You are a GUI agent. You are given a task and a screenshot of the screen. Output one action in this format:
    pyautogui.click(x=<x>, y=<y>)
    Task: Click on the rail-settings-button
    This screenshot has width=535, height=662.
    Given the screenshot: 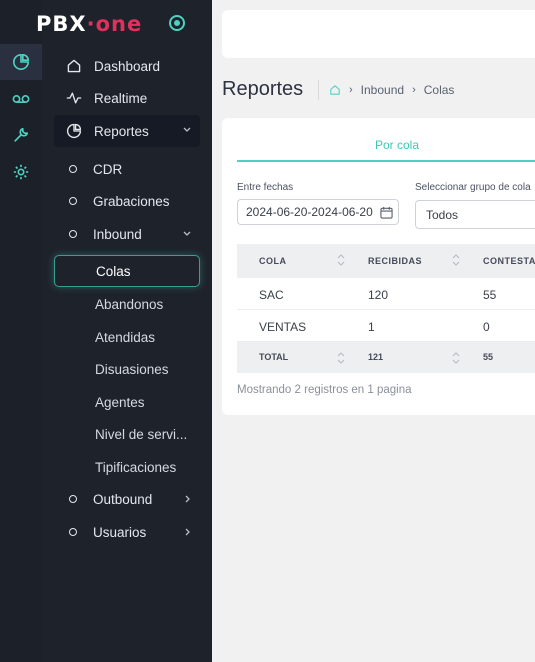 What is the action you would take?
    pyautogui.click(x=21, y=172)
    